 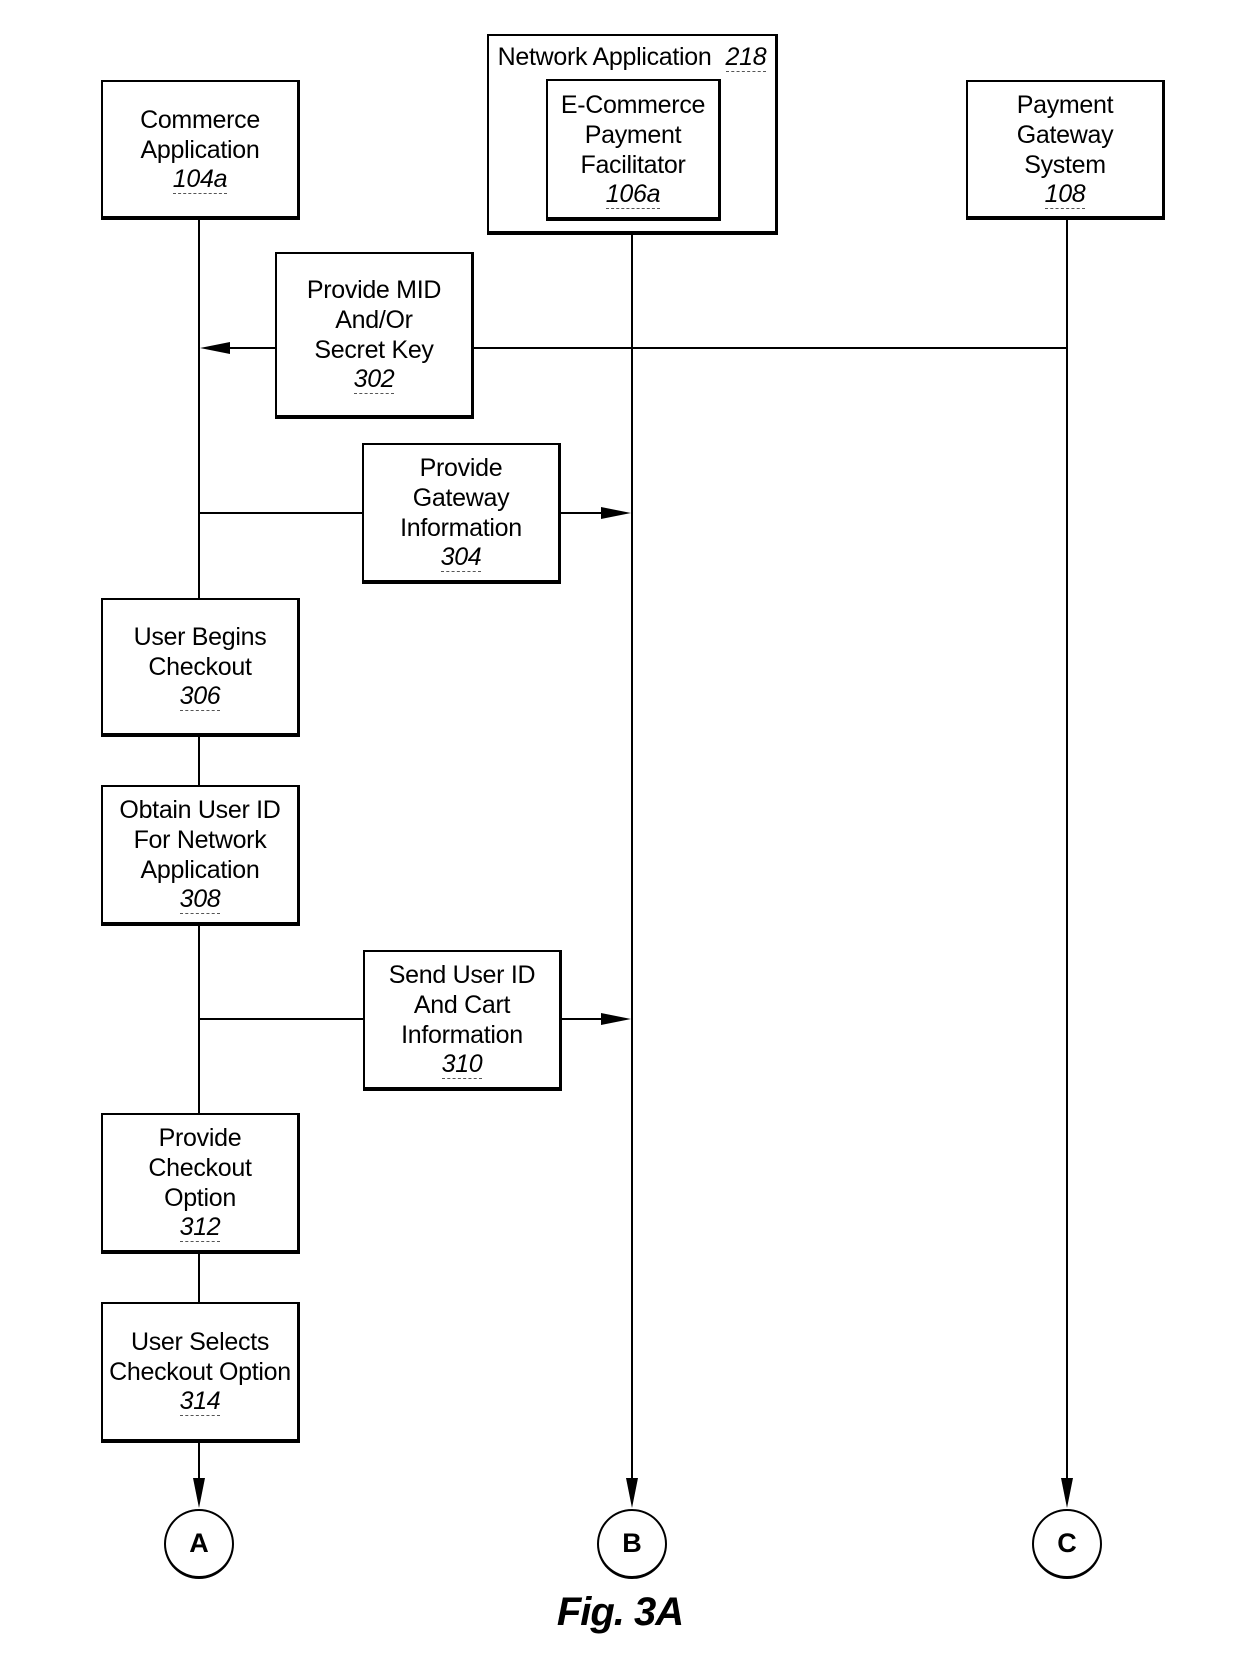 I want to click on reference-numeral: 312, so click(x=200, y=1227).